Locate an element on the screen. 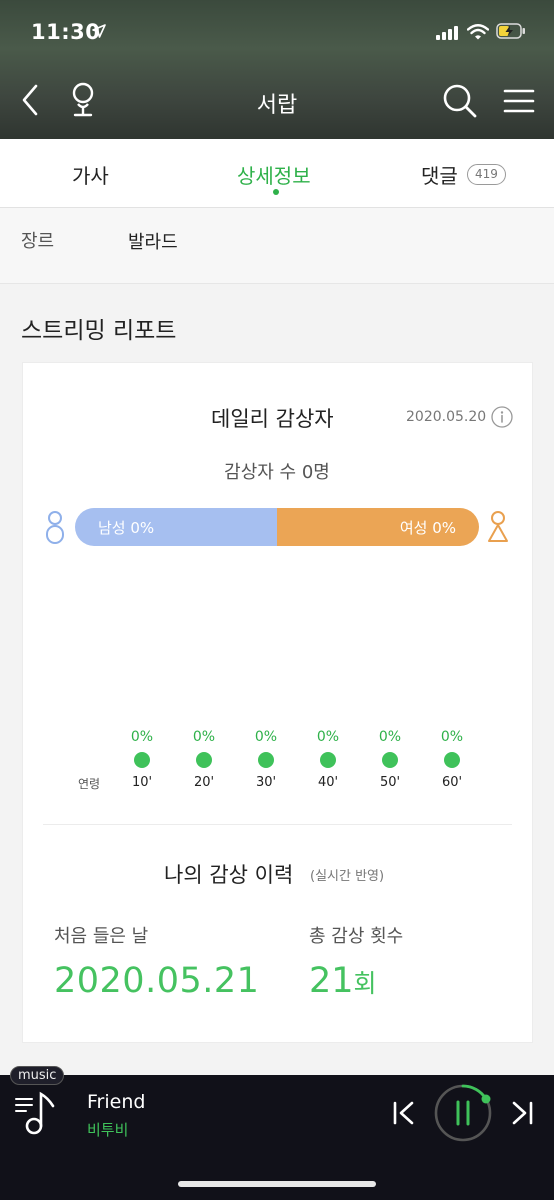  previous-track-icon is located at coordinates (404, 1113).